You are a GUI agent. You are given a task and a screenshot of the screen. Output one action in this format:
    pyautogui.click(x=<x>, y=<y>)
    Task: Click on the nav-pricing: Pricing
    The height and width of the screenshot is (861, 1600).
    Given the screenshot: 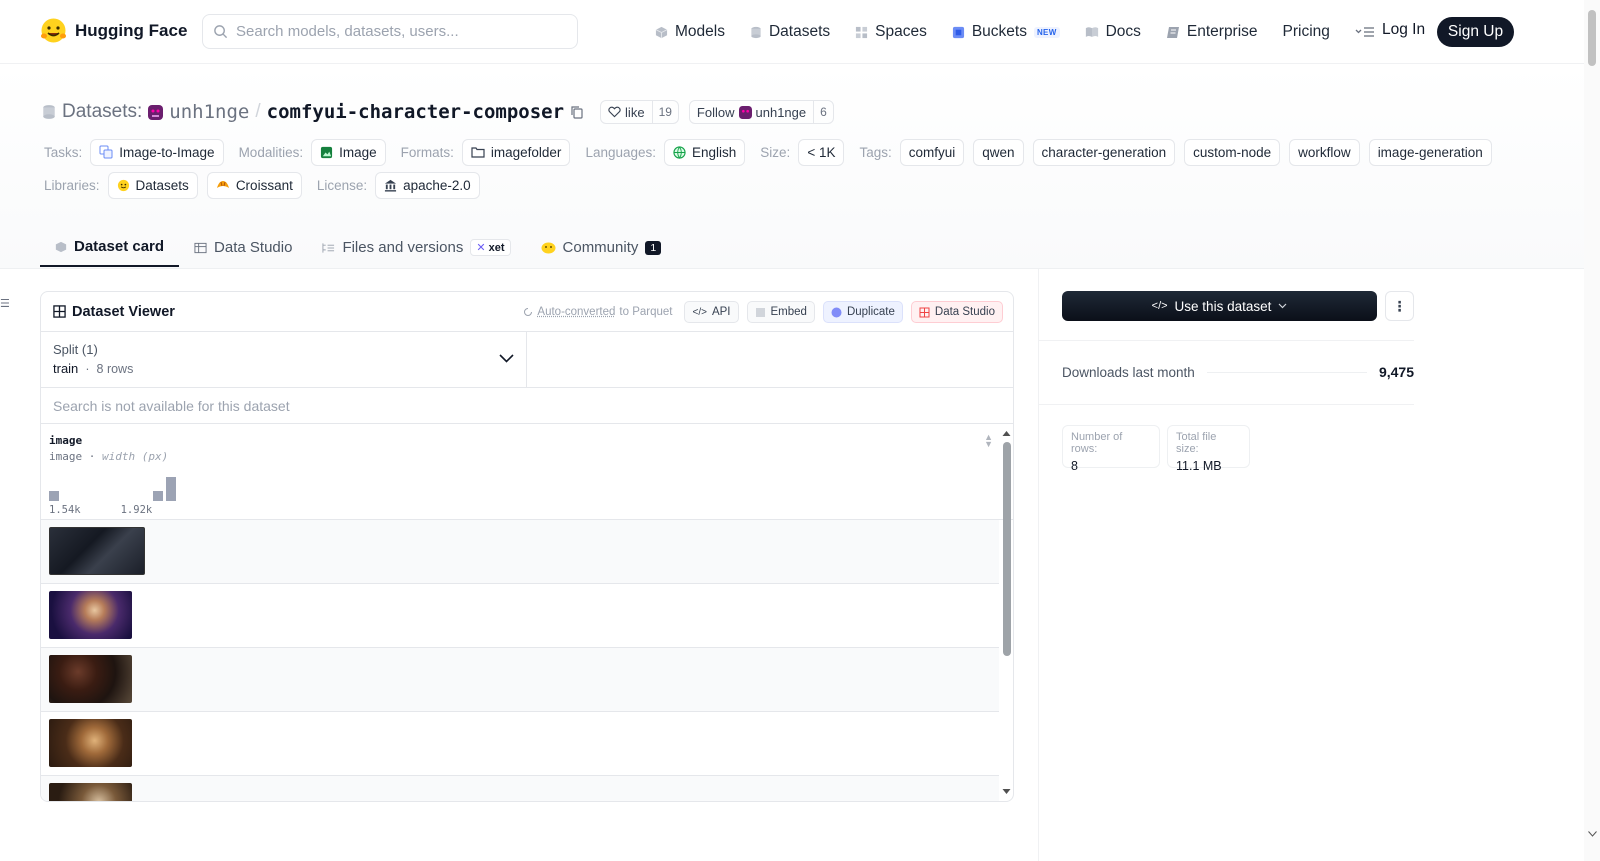 What is the action you would take?
    pyautogui.click(x=1306, y=32)
    